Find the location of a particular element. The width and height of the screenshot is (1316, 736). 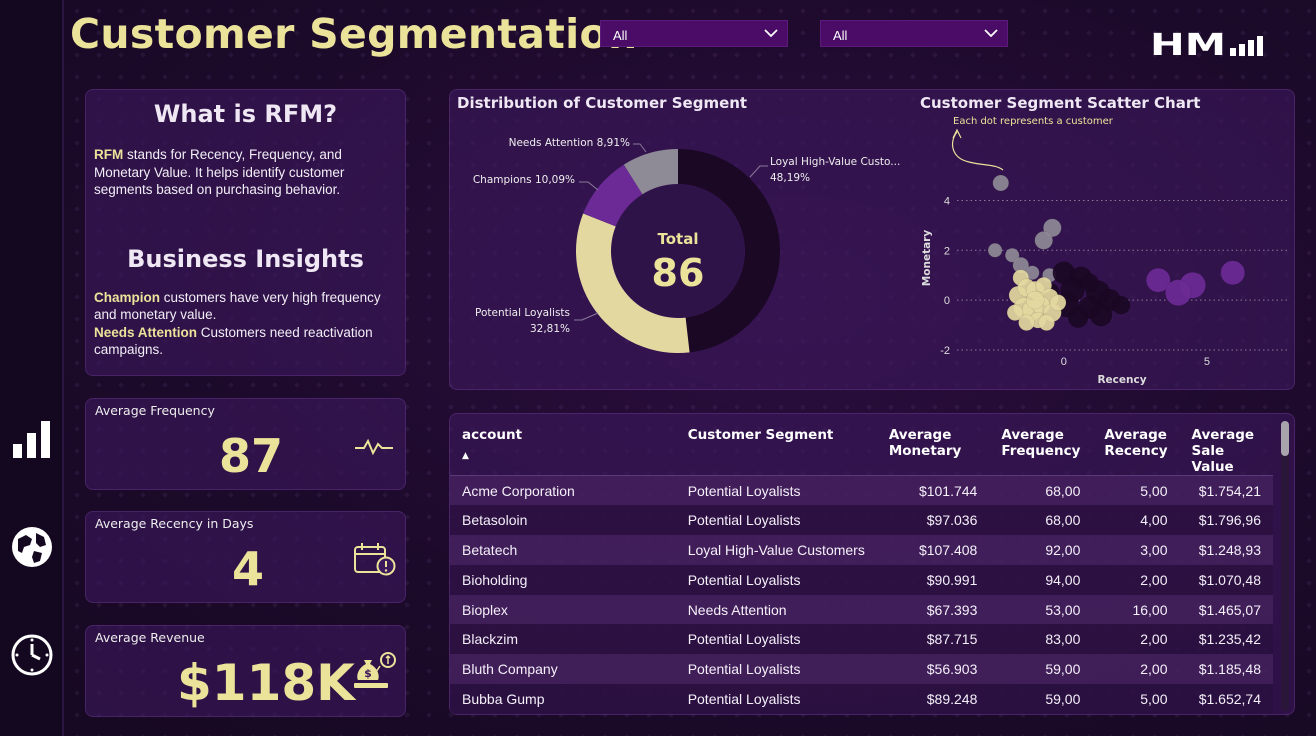

nav-rail is located at coordinates (32, 368).